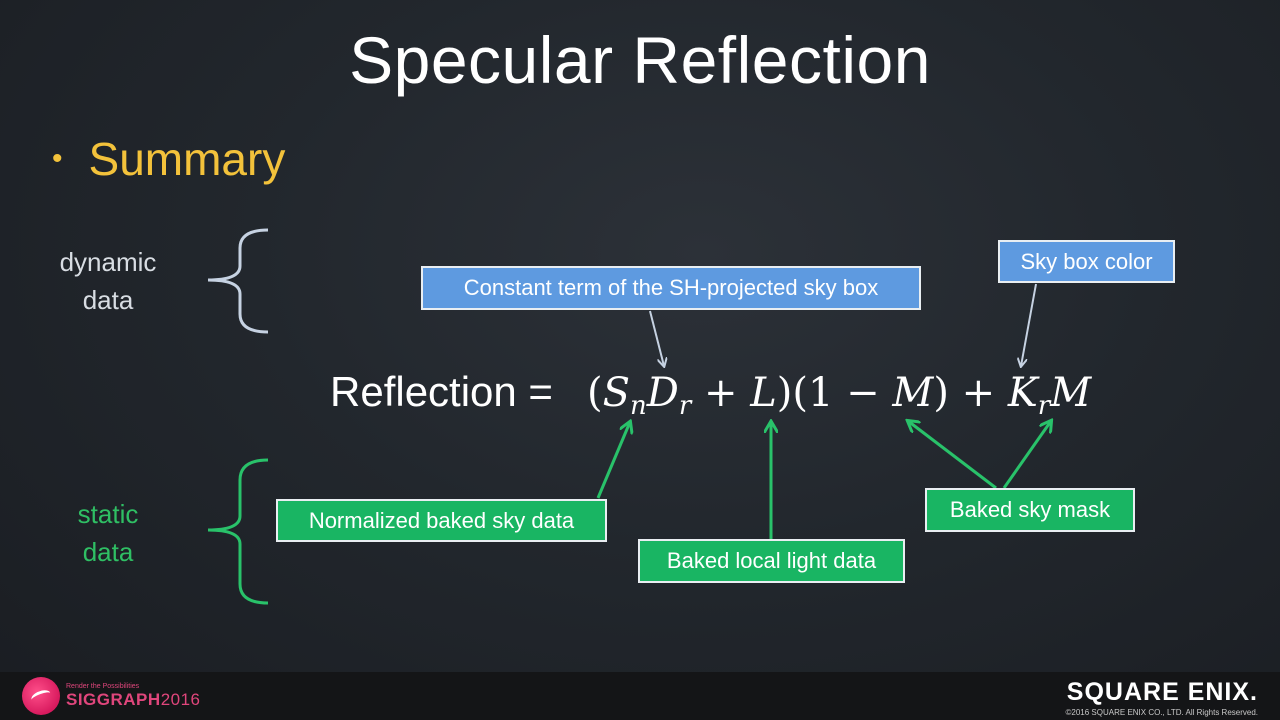 This screenshot has width=1280, height=720. What do you see at coordinates (441, 391) in the screenshot?
I see `equation-lhs: Reflection =` at bounding box center [441, 391].